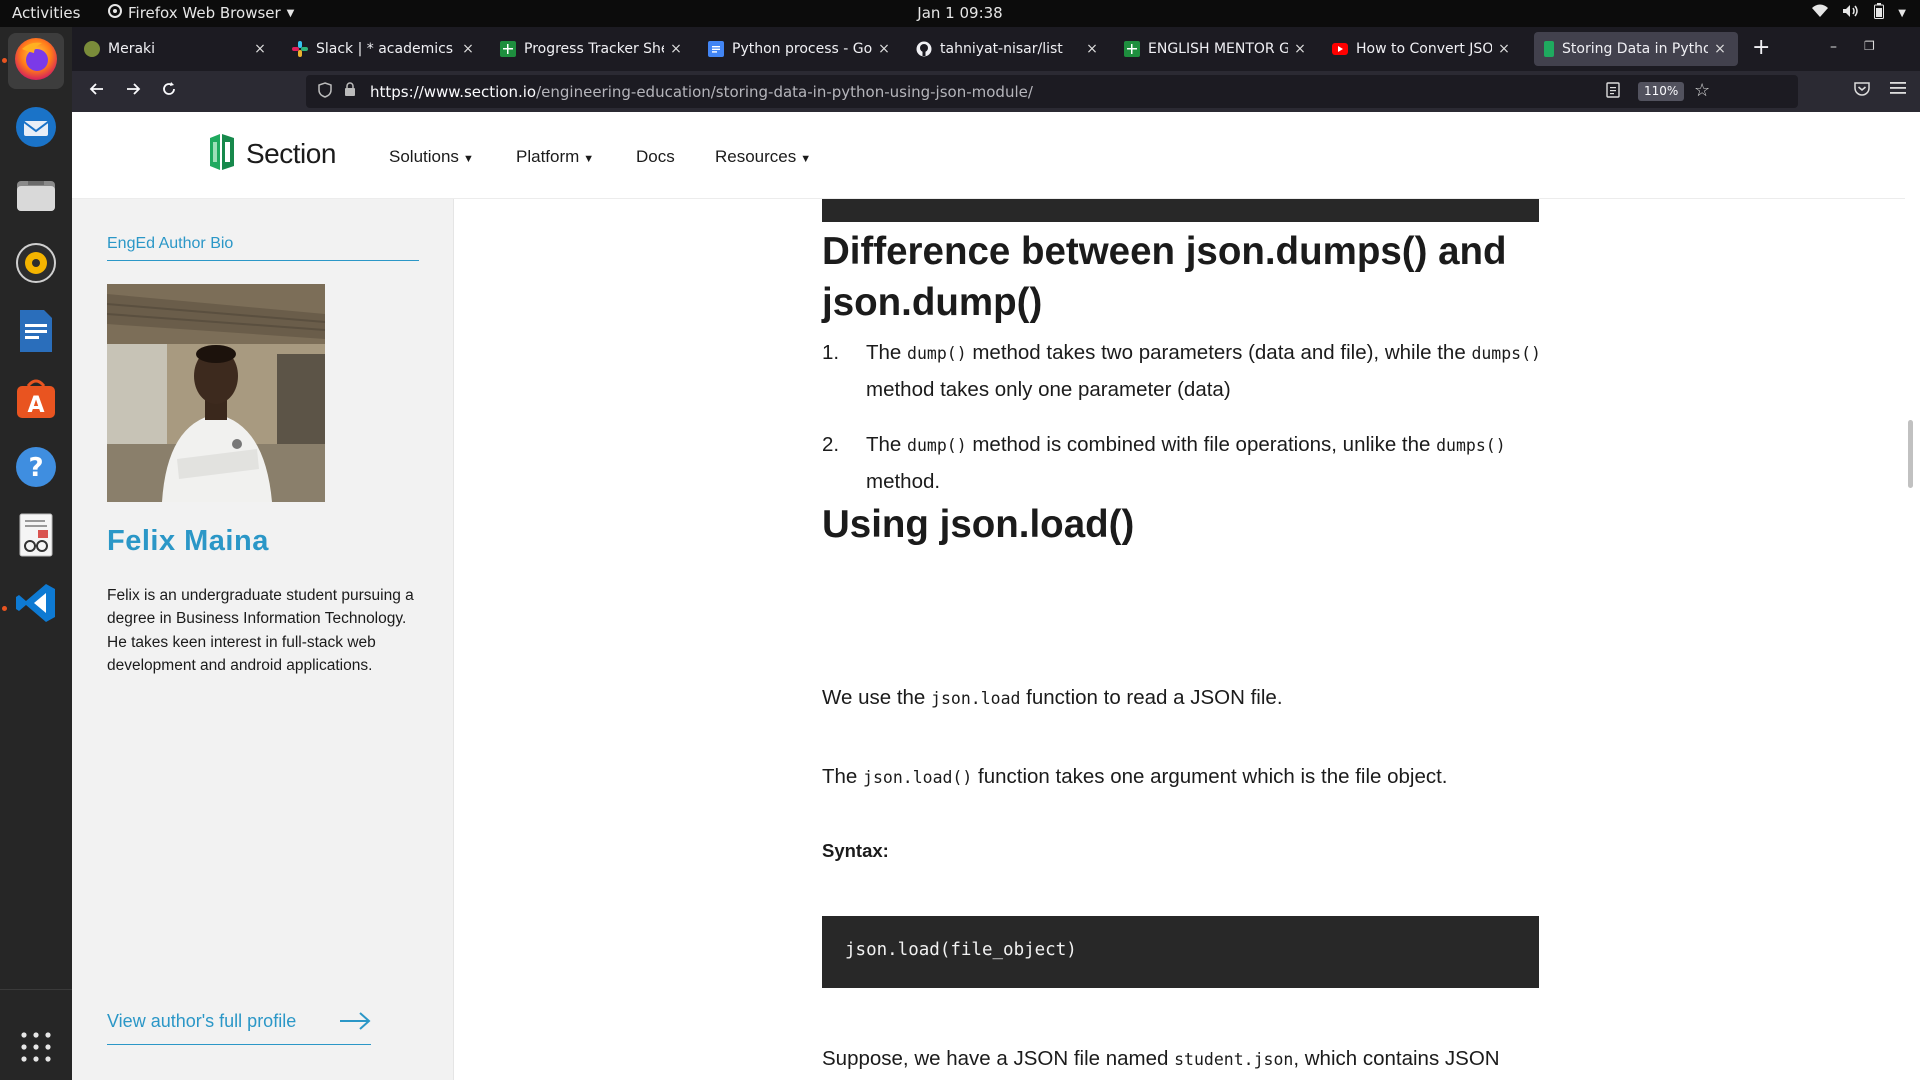 This screenshot has width=1920, height=1080. I want to click on clock: Jan 1 09:38, so click(959, 13).